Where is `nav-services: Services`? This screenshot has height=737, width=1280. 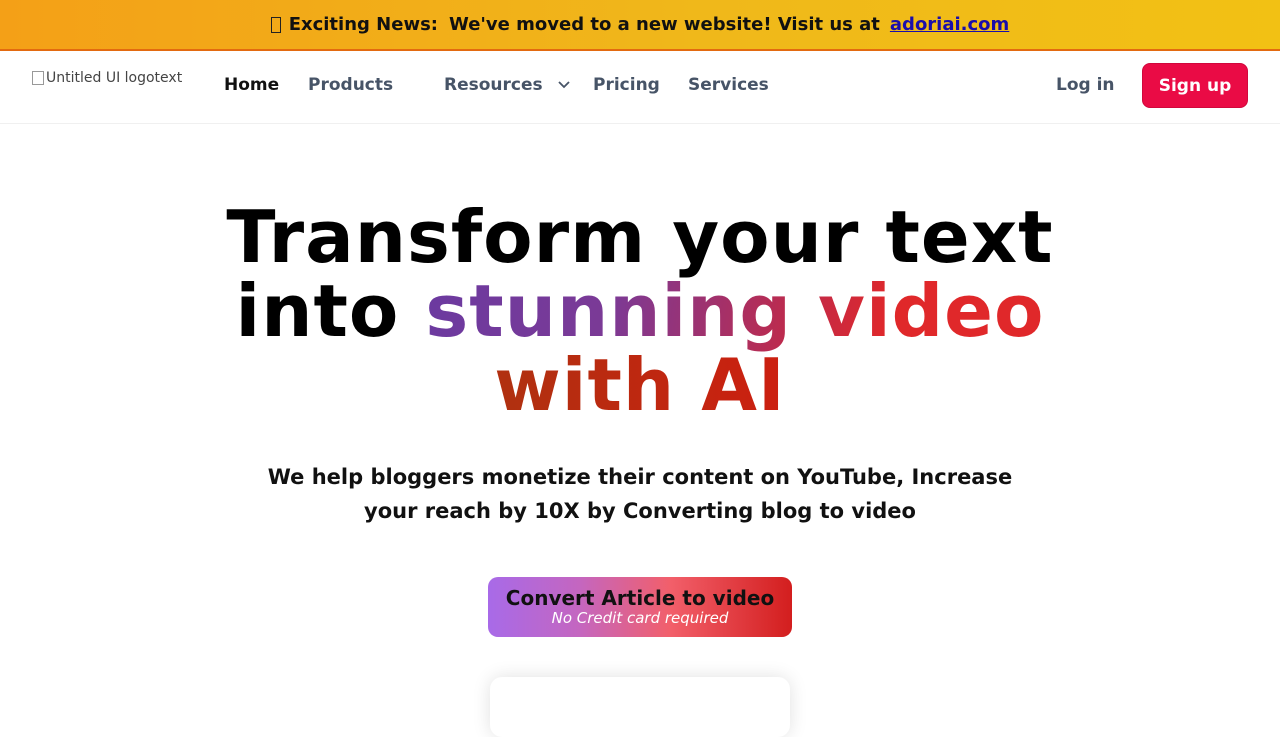 nav-services: Services is located at coordinates (728, 85).